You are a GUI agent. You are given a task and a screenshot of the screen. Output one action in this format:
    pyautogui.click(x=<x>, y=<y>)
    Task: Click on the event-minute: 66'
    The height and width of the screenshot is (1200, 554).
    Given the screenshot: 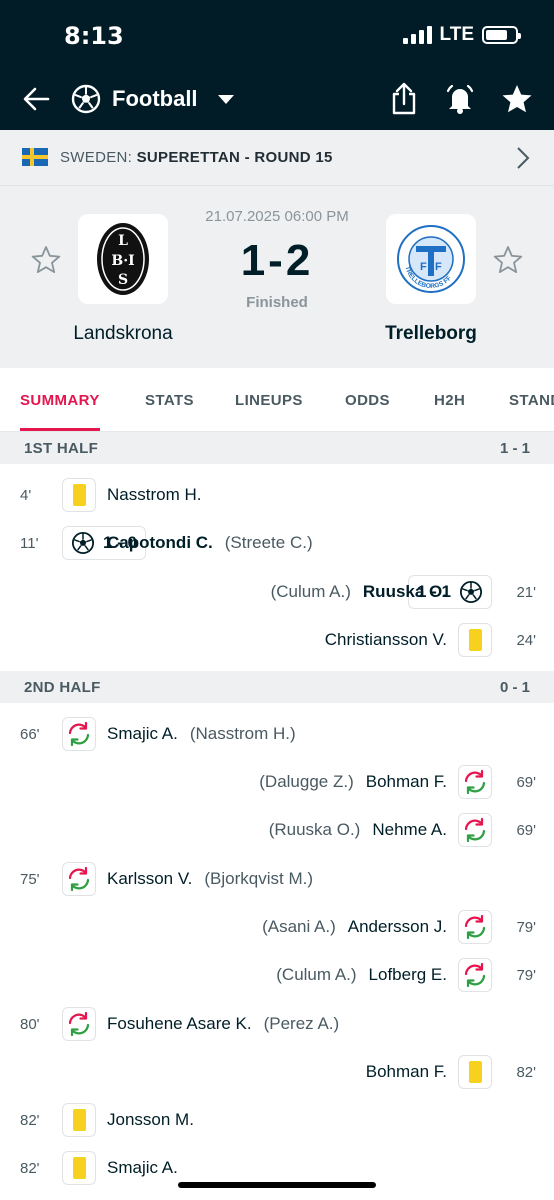 What is the action you would take?
    pyautogui.click(x=30, y=734)
    